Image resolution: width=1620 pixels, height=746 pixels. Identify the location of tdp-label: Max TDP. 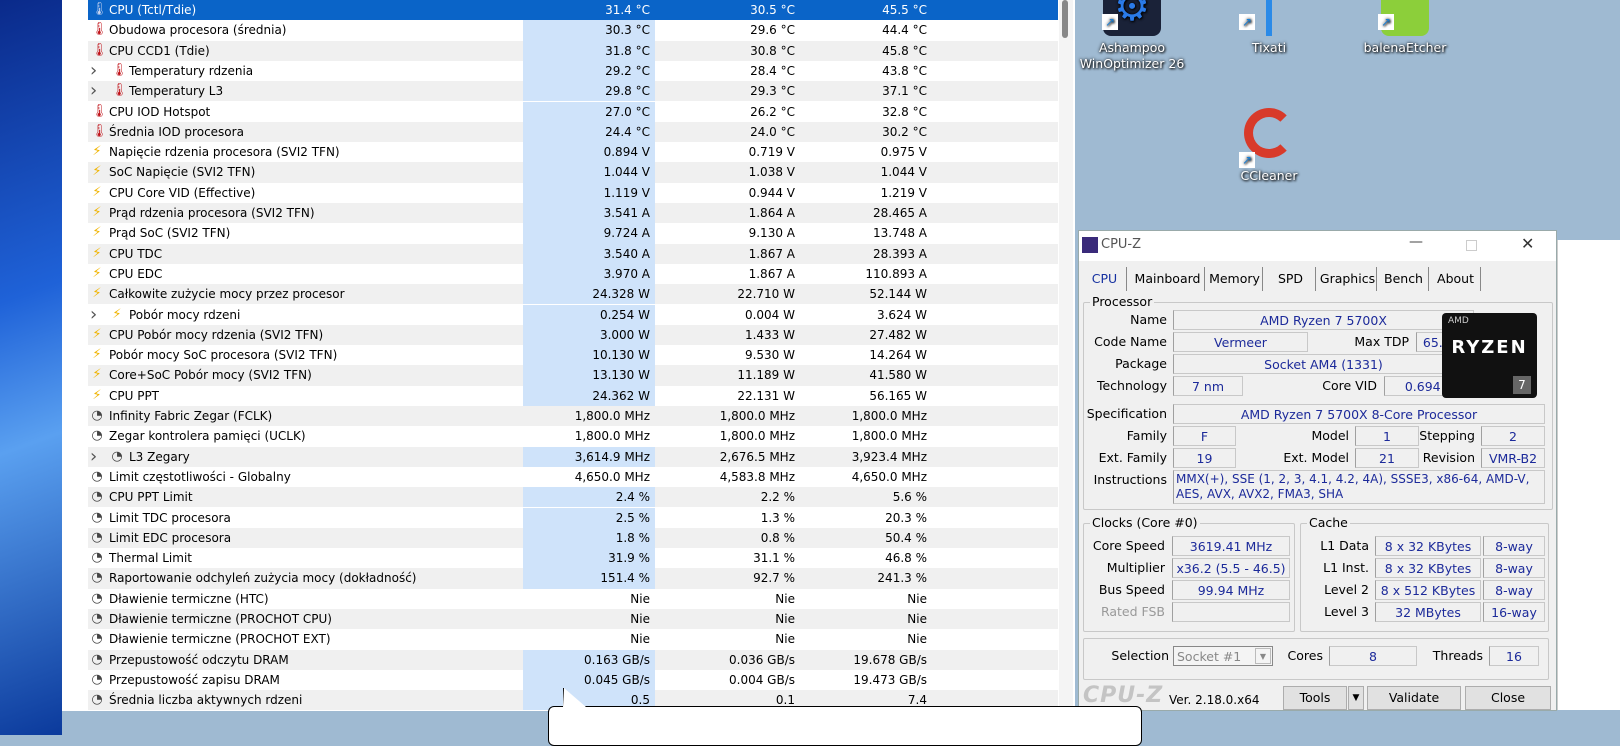
(1381, 341).